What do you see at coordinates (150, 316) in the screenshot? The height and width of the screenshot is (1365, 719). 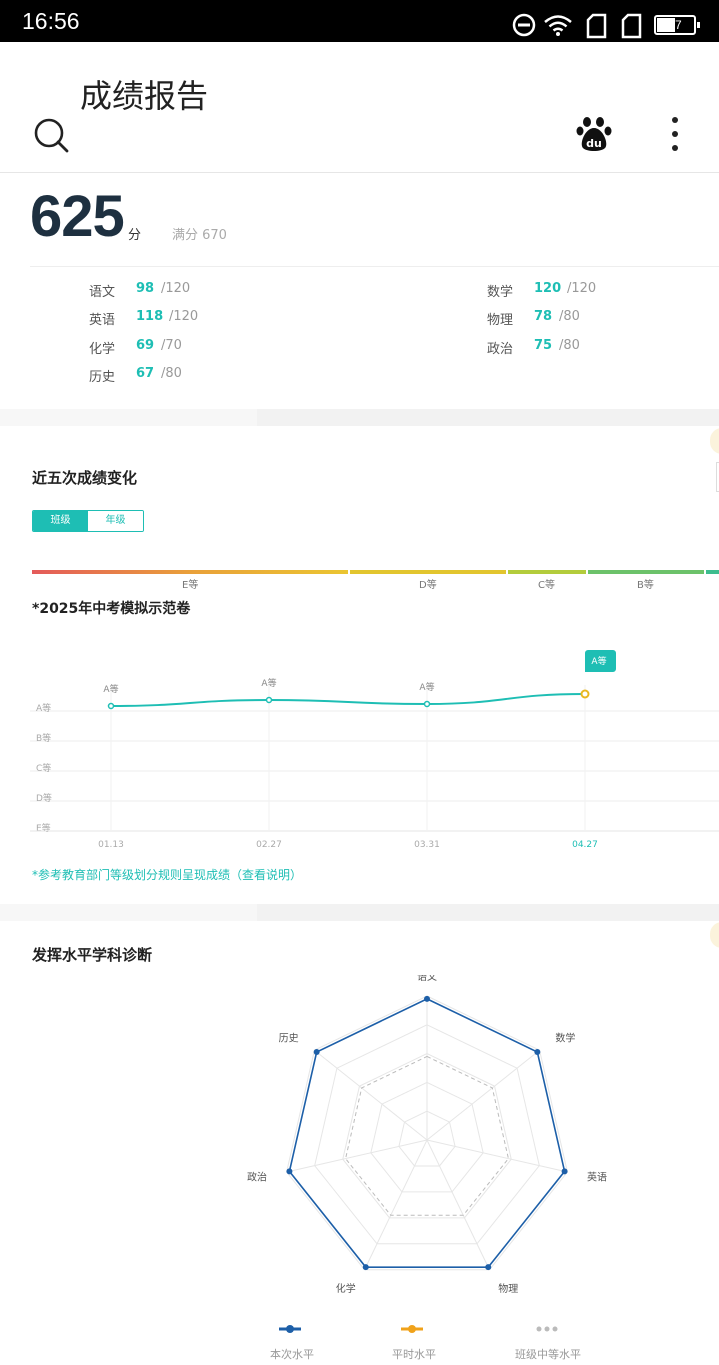 I see `subject-score: 118` at bounding box center [150, 316].